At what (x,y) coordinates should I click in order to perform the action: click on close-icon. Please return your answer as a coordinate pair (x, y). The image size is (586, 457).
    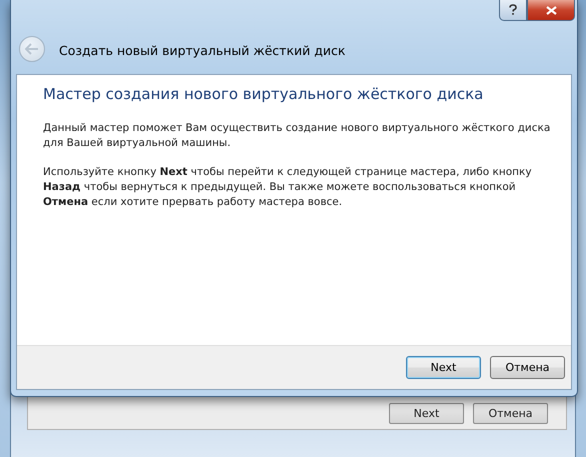
    Looking at the image, I should click on (551, 10).